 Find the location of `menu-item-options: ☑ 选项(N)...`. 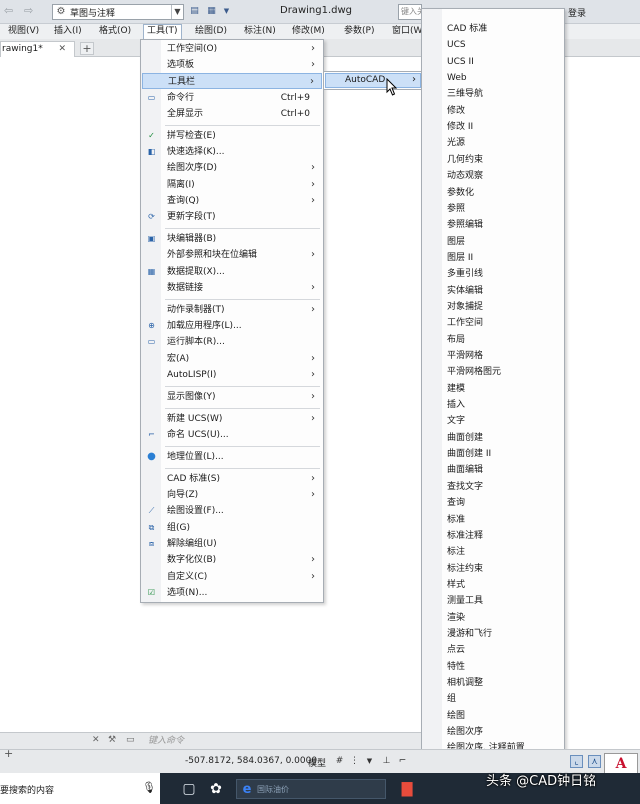

menu-item-options: ☑ 选项(N)... is located at coordinates (232, 593).